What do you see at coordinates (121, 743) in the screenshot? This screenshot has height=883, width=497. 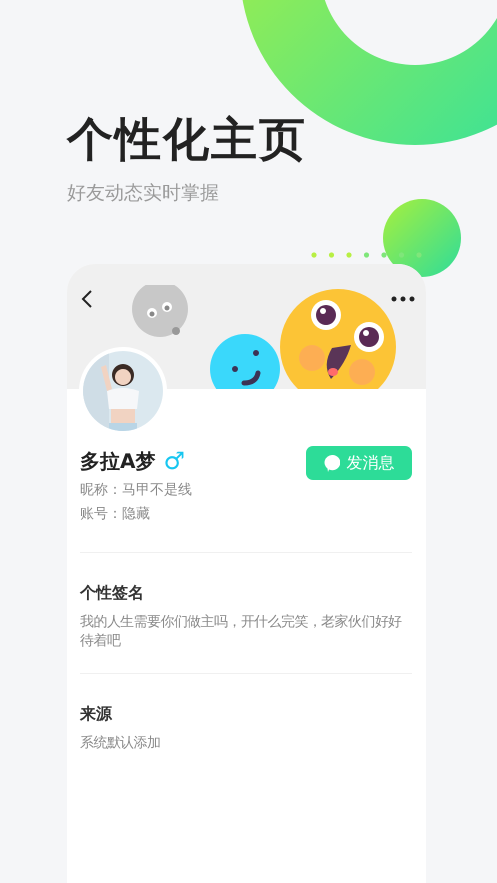 I see `section-text: 系统默认添加` at bounding box center [121, 743].